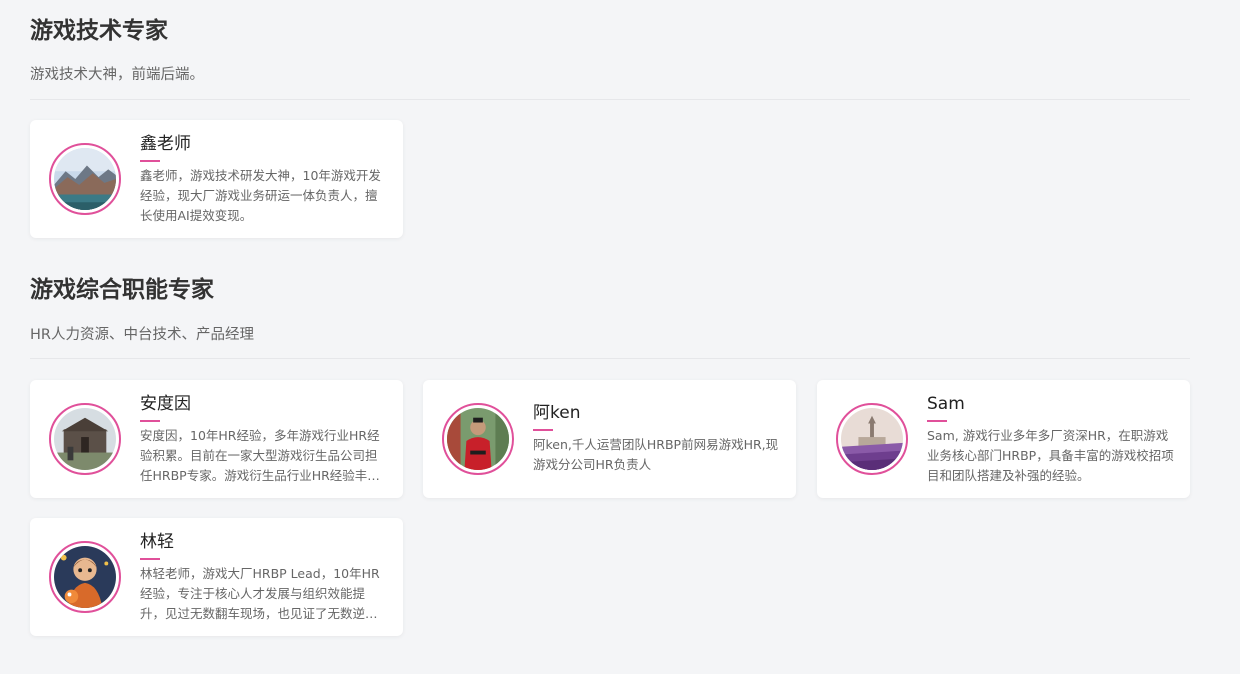  Describe the element at coordinates (165, 404) in the screenshot. I see `expert-name: 安度因` at that location.